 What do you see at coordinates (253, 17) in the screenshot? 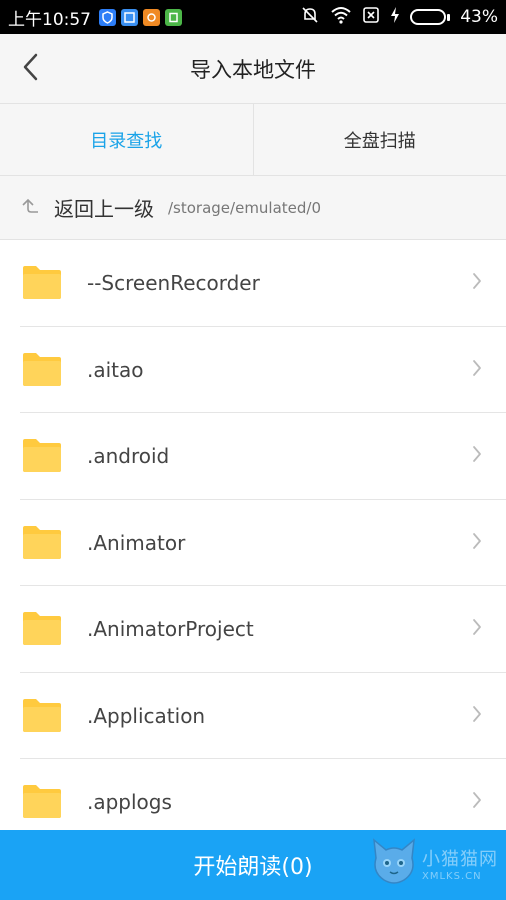
I see `status-bar: 上午10:57 43%` at bounding box center [253, 17].